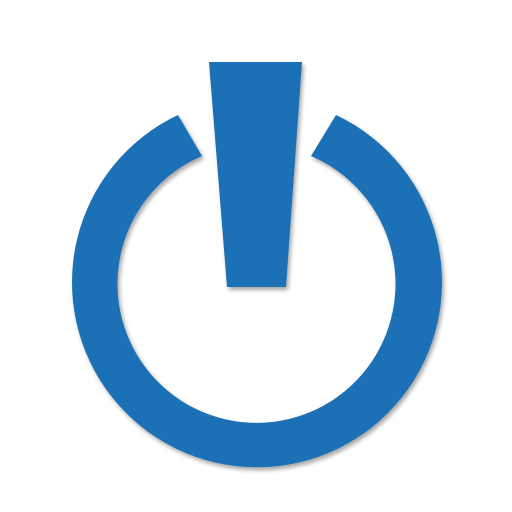 Image resolution: width=512 pixels, height=512 pixels. Describe the element at coordinates (255, 174) in the screenshot. I see `power-bar-shape` at that location.